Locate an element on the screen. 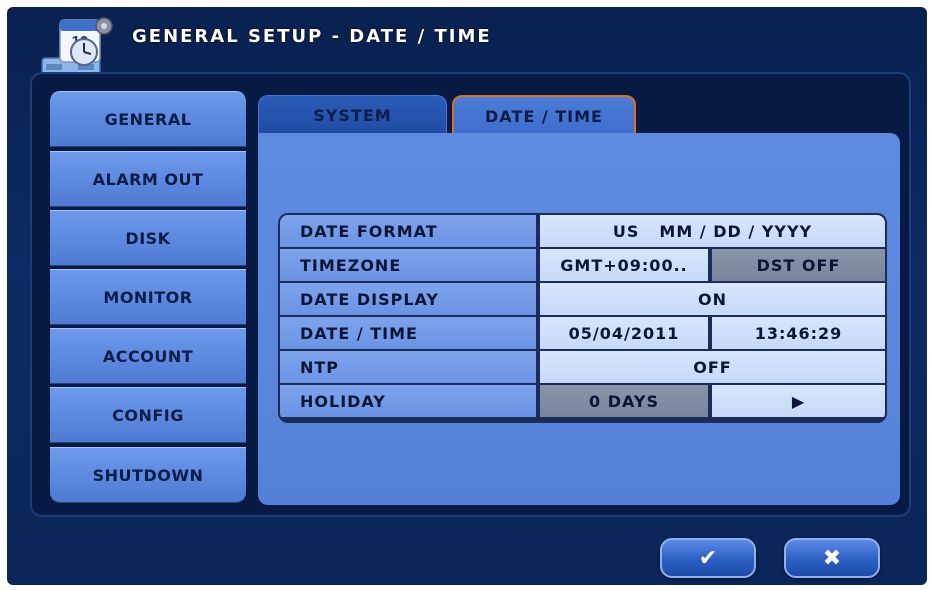  row-date-format: DATE FORMAT US MM / DD / YYYY is located at coordinates (582, 232).